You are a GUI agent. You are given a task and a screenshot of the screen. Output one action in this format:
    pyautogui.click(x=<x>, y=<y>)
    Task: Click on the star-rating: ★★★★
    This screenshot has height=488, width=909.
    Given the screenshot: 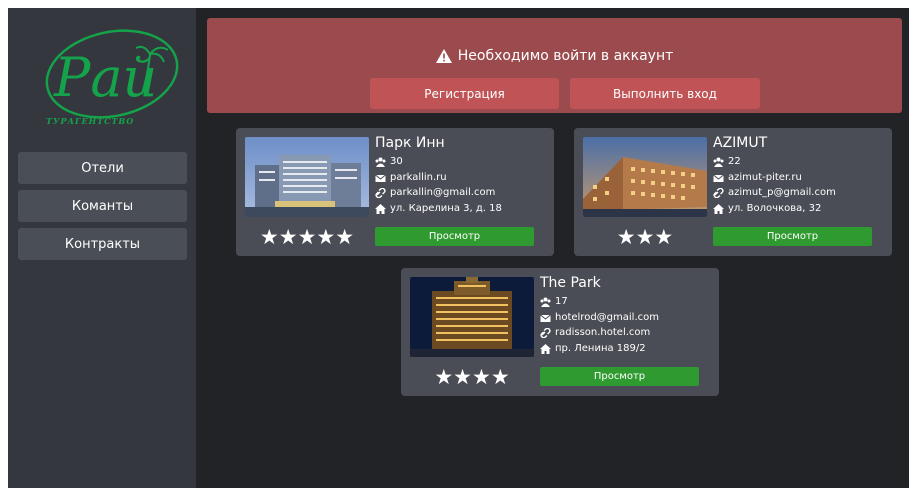 What is the action you would take?
    pyautogui.click(x=472, y=377)
    